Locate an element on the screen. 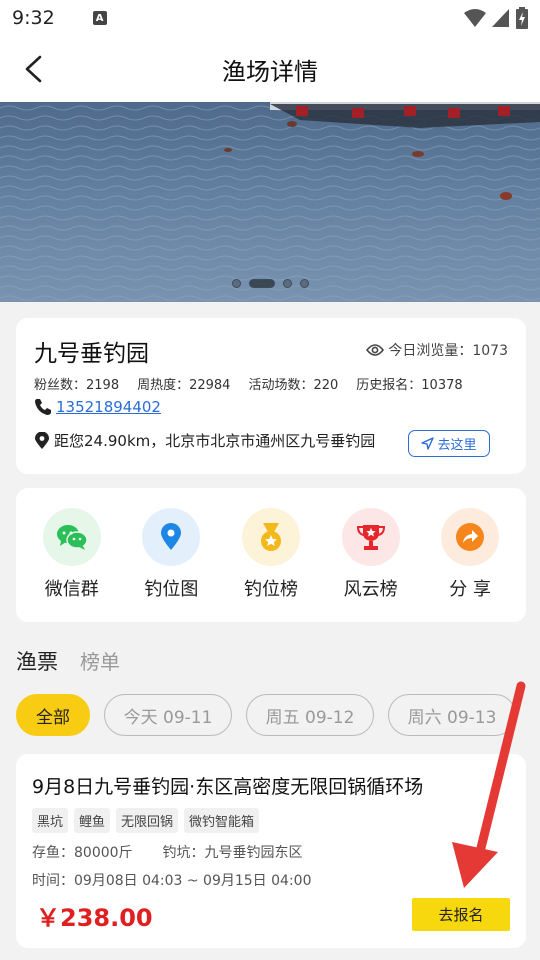  menu-item-spot-ranking: 钓位榜 is located at coordinates (271, 565).